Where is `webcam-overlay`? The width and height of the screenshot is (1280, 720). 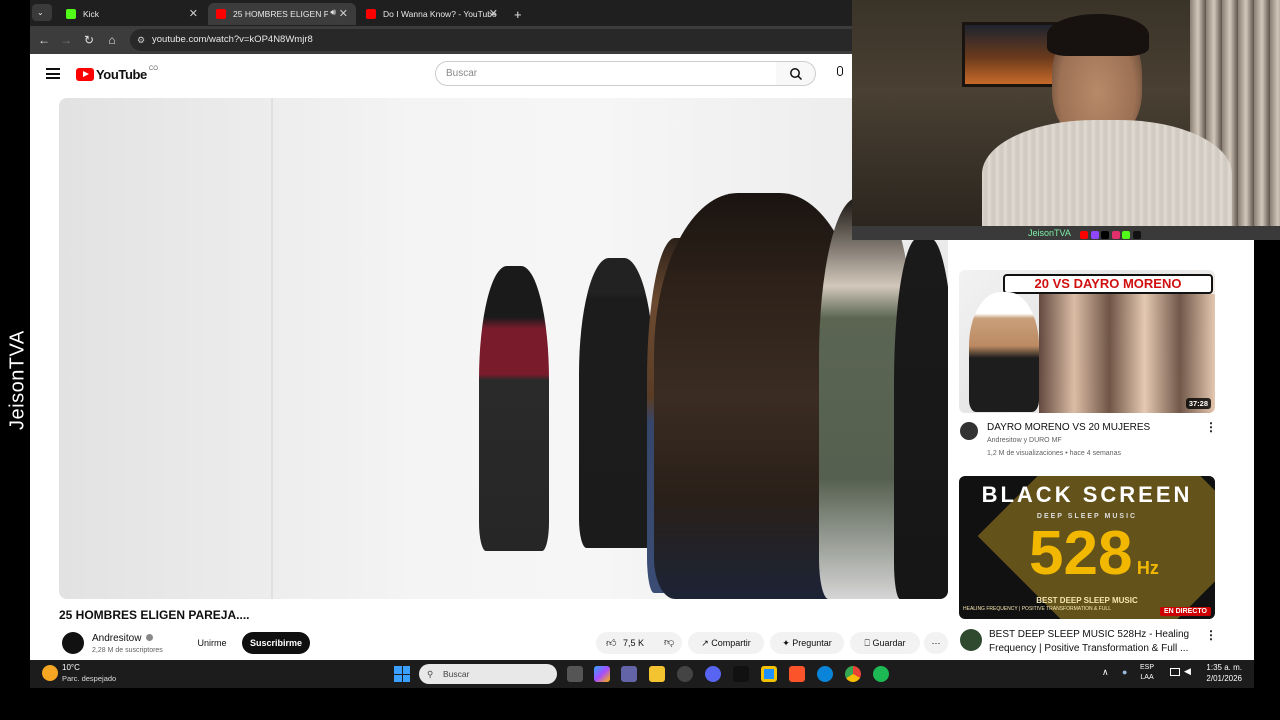 webcam-overlay is located at coordinates (1066, 114).